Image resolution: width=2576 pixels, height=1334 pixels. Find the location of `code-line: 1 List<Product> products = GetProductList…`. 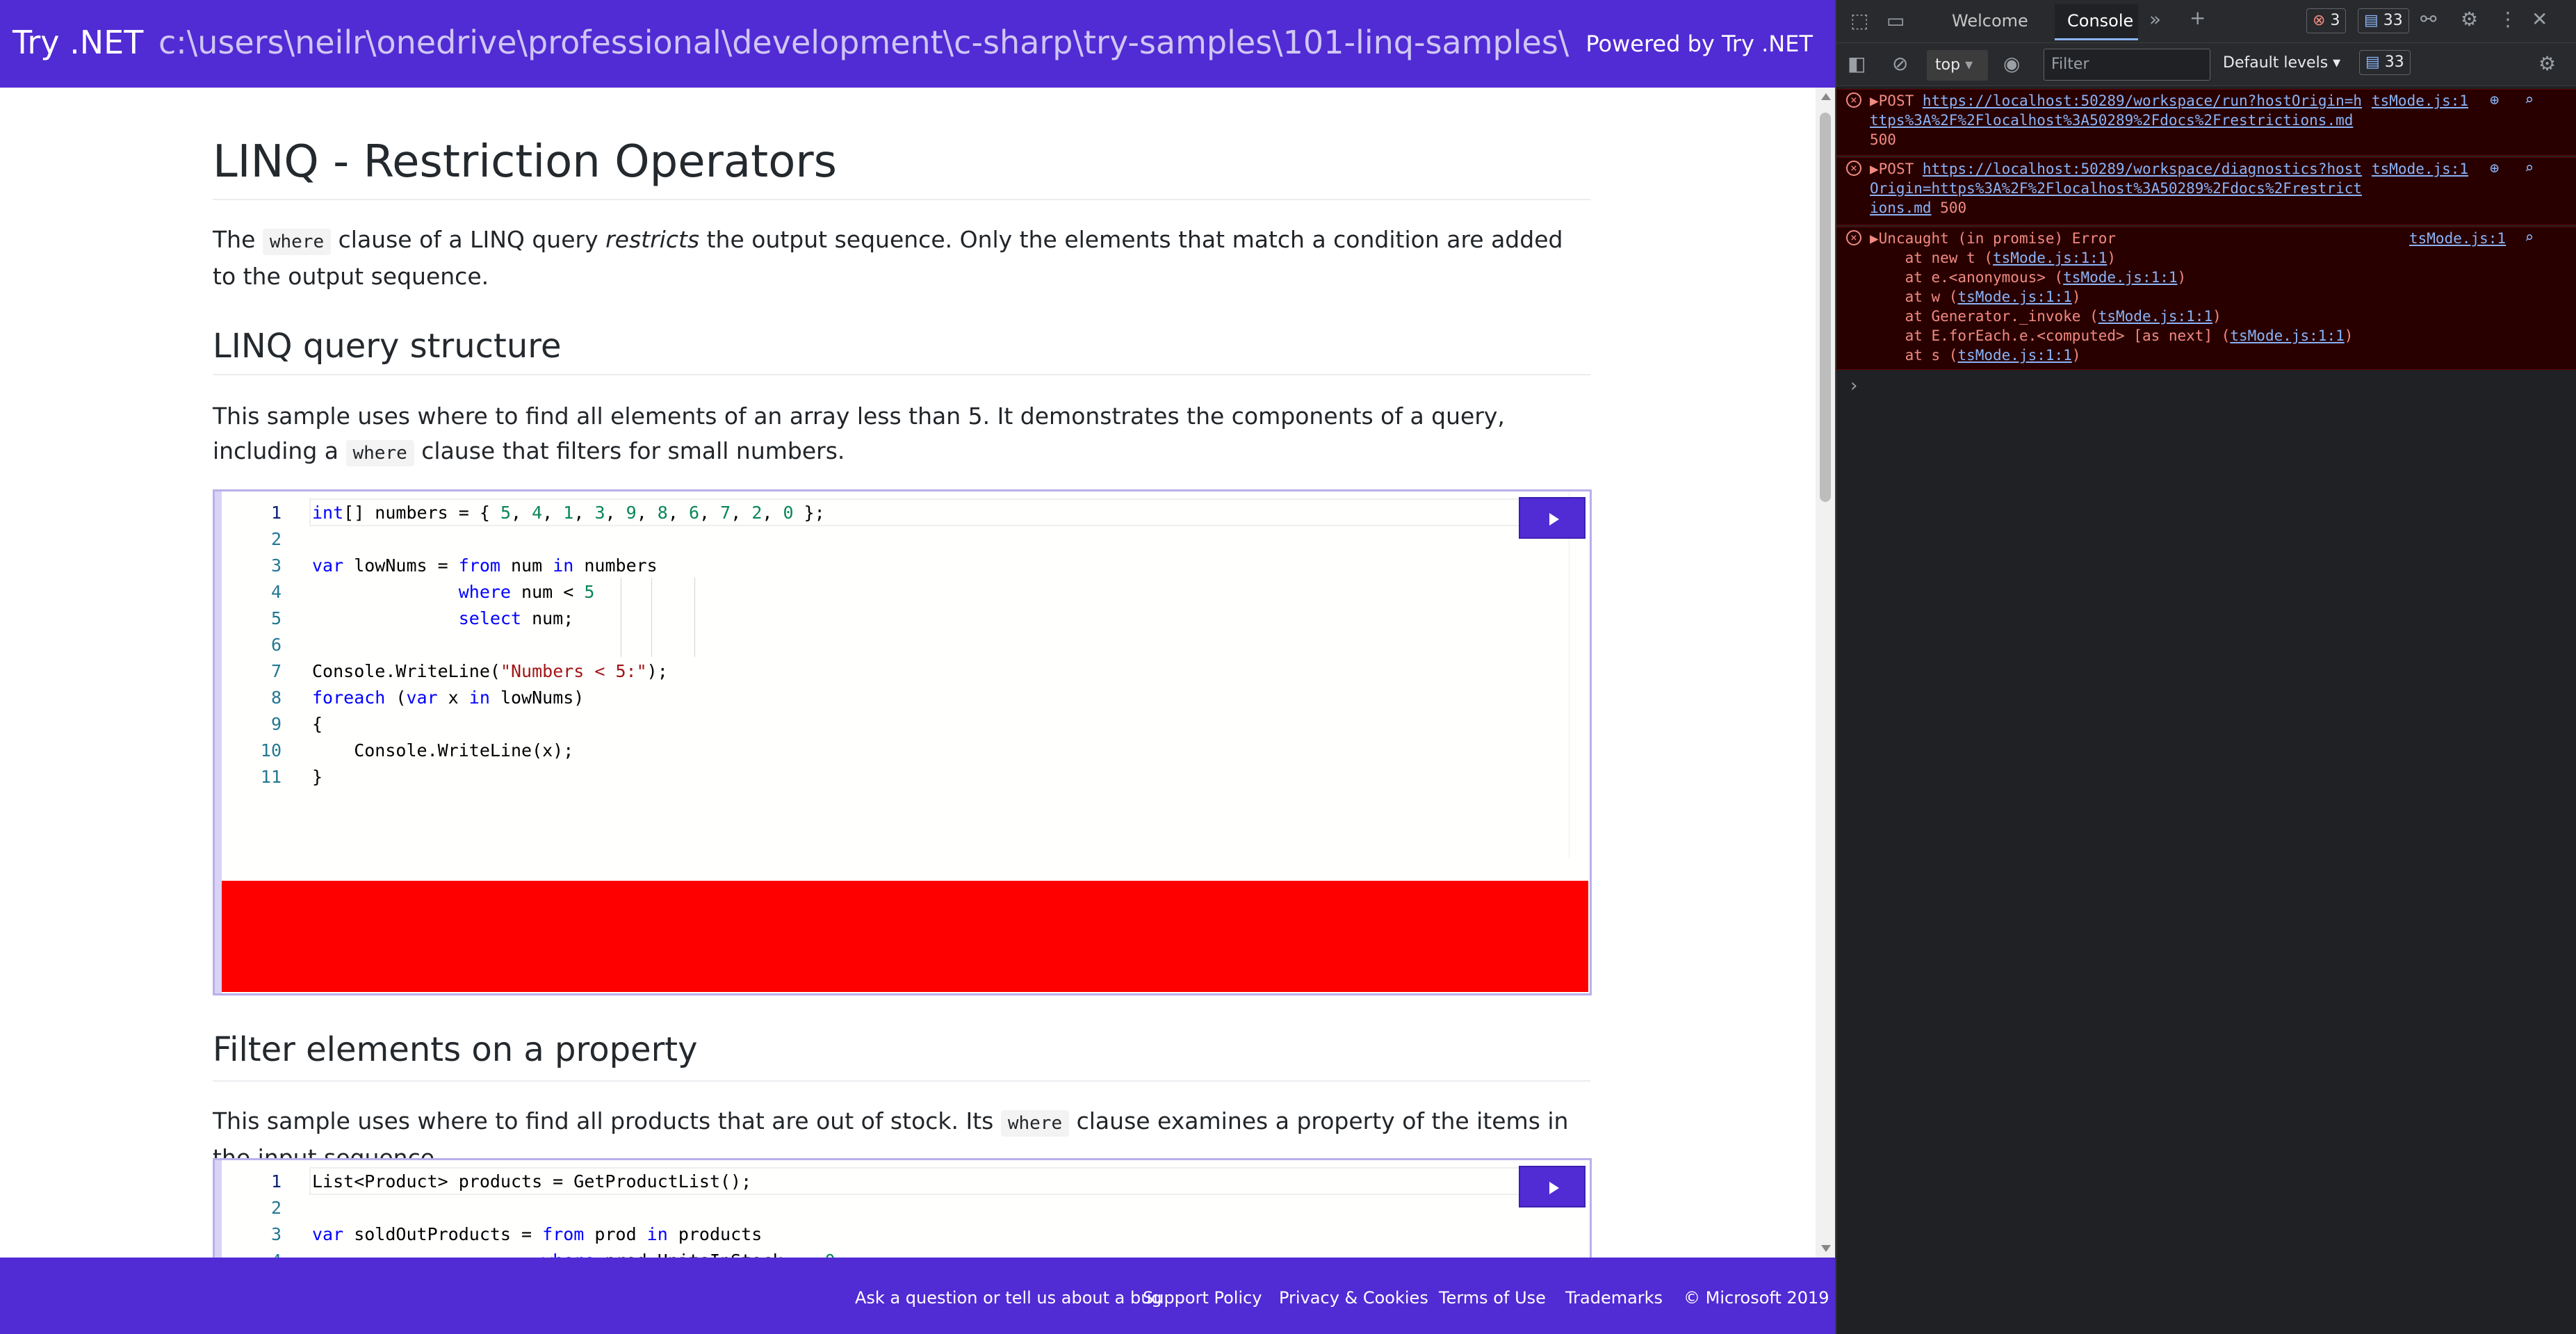

code-line: 1 List<Product> products = GetProductList… is located at coordinates (896, 1182).